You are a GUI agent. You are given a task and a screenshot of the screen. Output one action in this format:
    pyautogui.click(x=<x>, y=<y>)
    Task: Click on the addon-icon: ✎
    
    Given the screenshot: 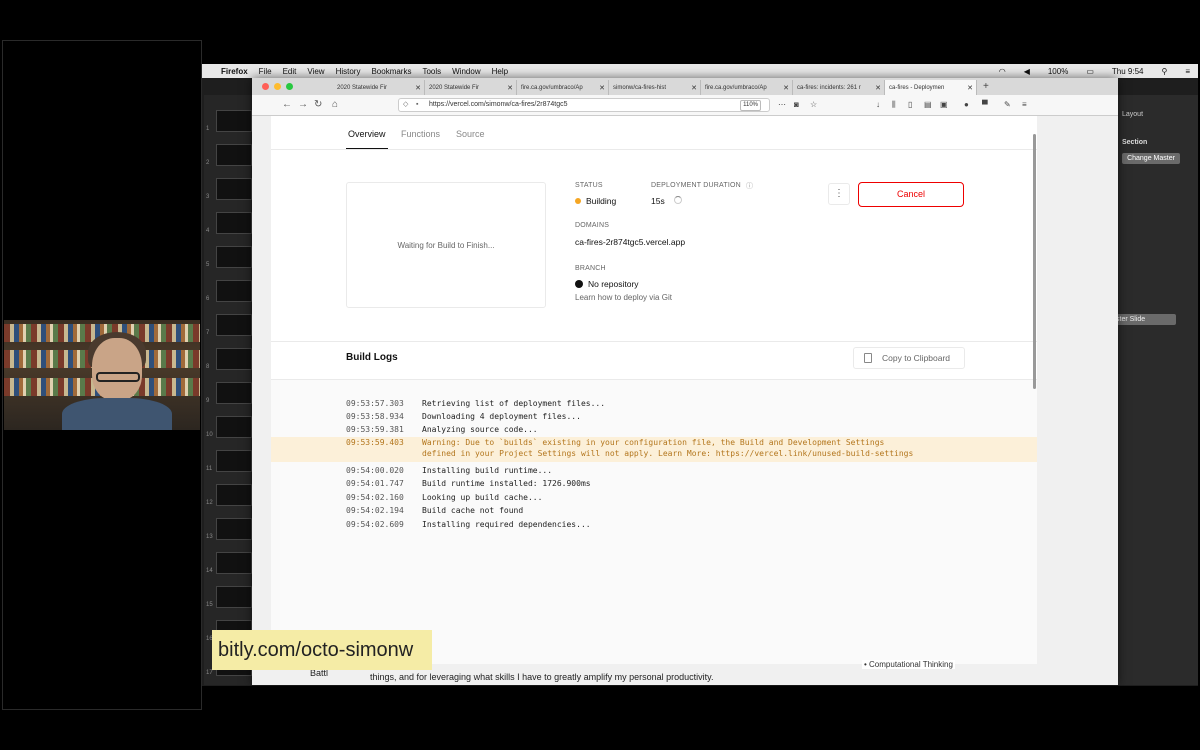 What is the action you would take?
    pyautogui.click(x=1007, y=104)
    